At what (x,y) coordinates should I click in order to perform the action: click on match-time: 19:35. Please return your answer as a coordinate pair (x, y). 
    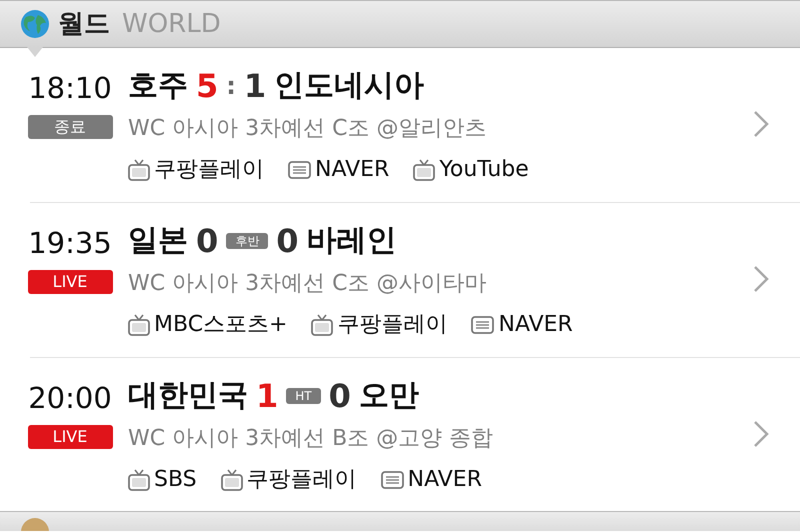
    Looking at the image, I should click on (70, 243).